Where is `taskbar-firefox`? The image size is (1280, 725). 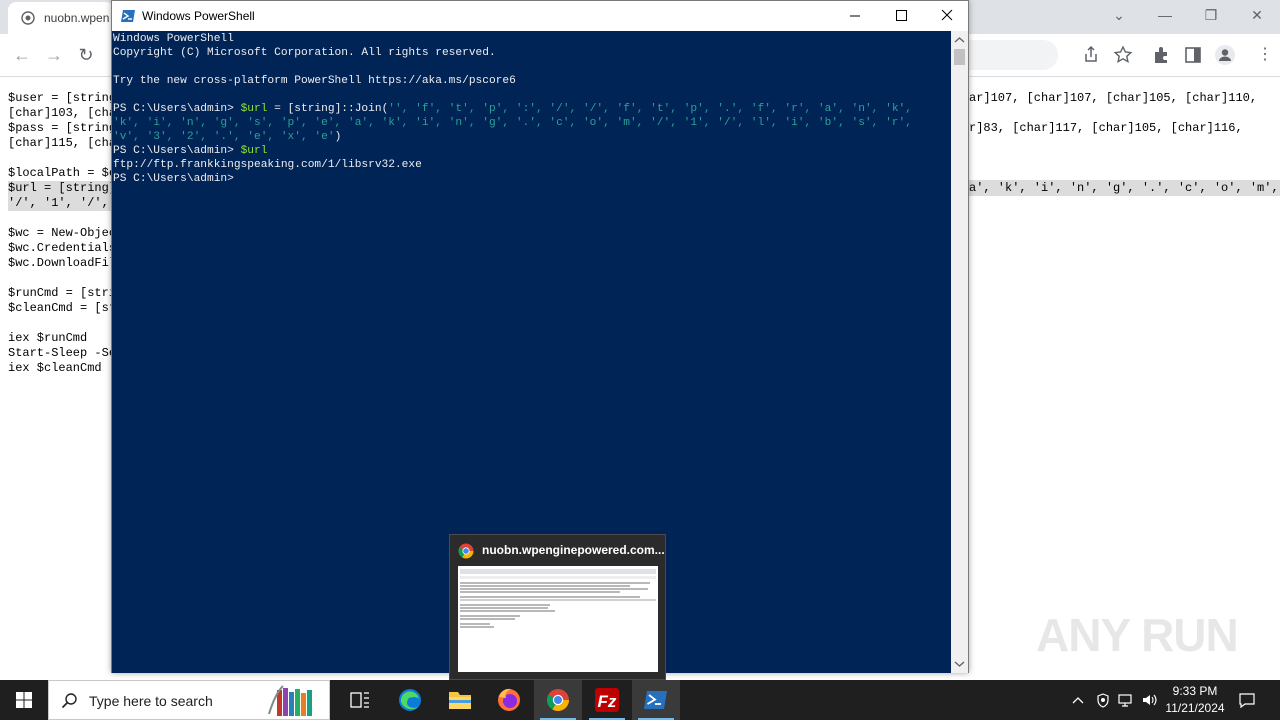 taskbar-firefox is located at coordinates (509, 700).